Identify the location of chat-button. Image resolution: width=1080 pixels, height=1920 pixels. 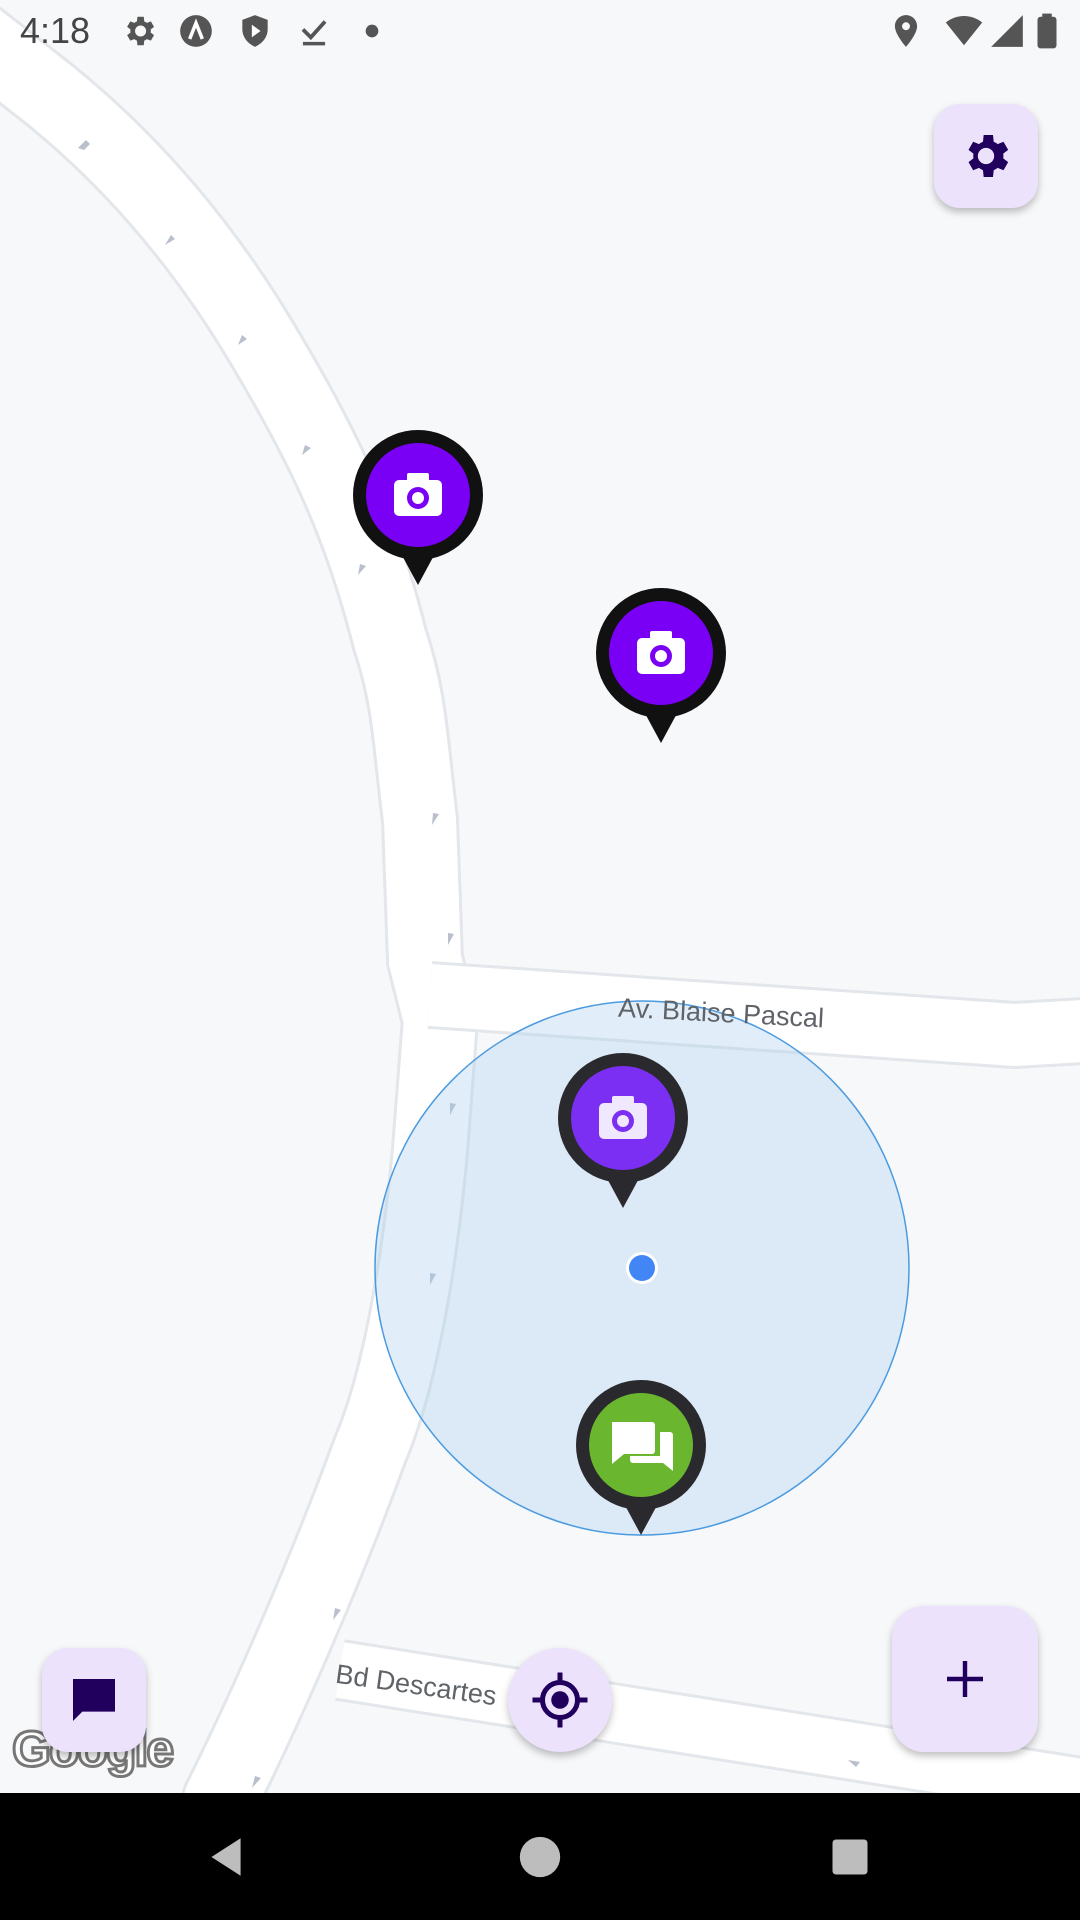
(94, 1700).